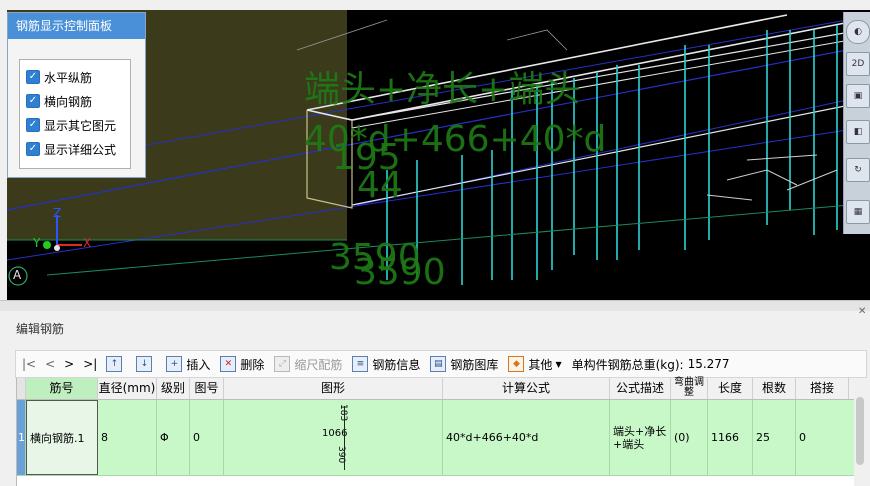 This screenshot has width=870, height=486. What do you see at coordinates (29, 364) in the screenshot?
I see `nav-first-button: |<` at bounding box center [29, 364].